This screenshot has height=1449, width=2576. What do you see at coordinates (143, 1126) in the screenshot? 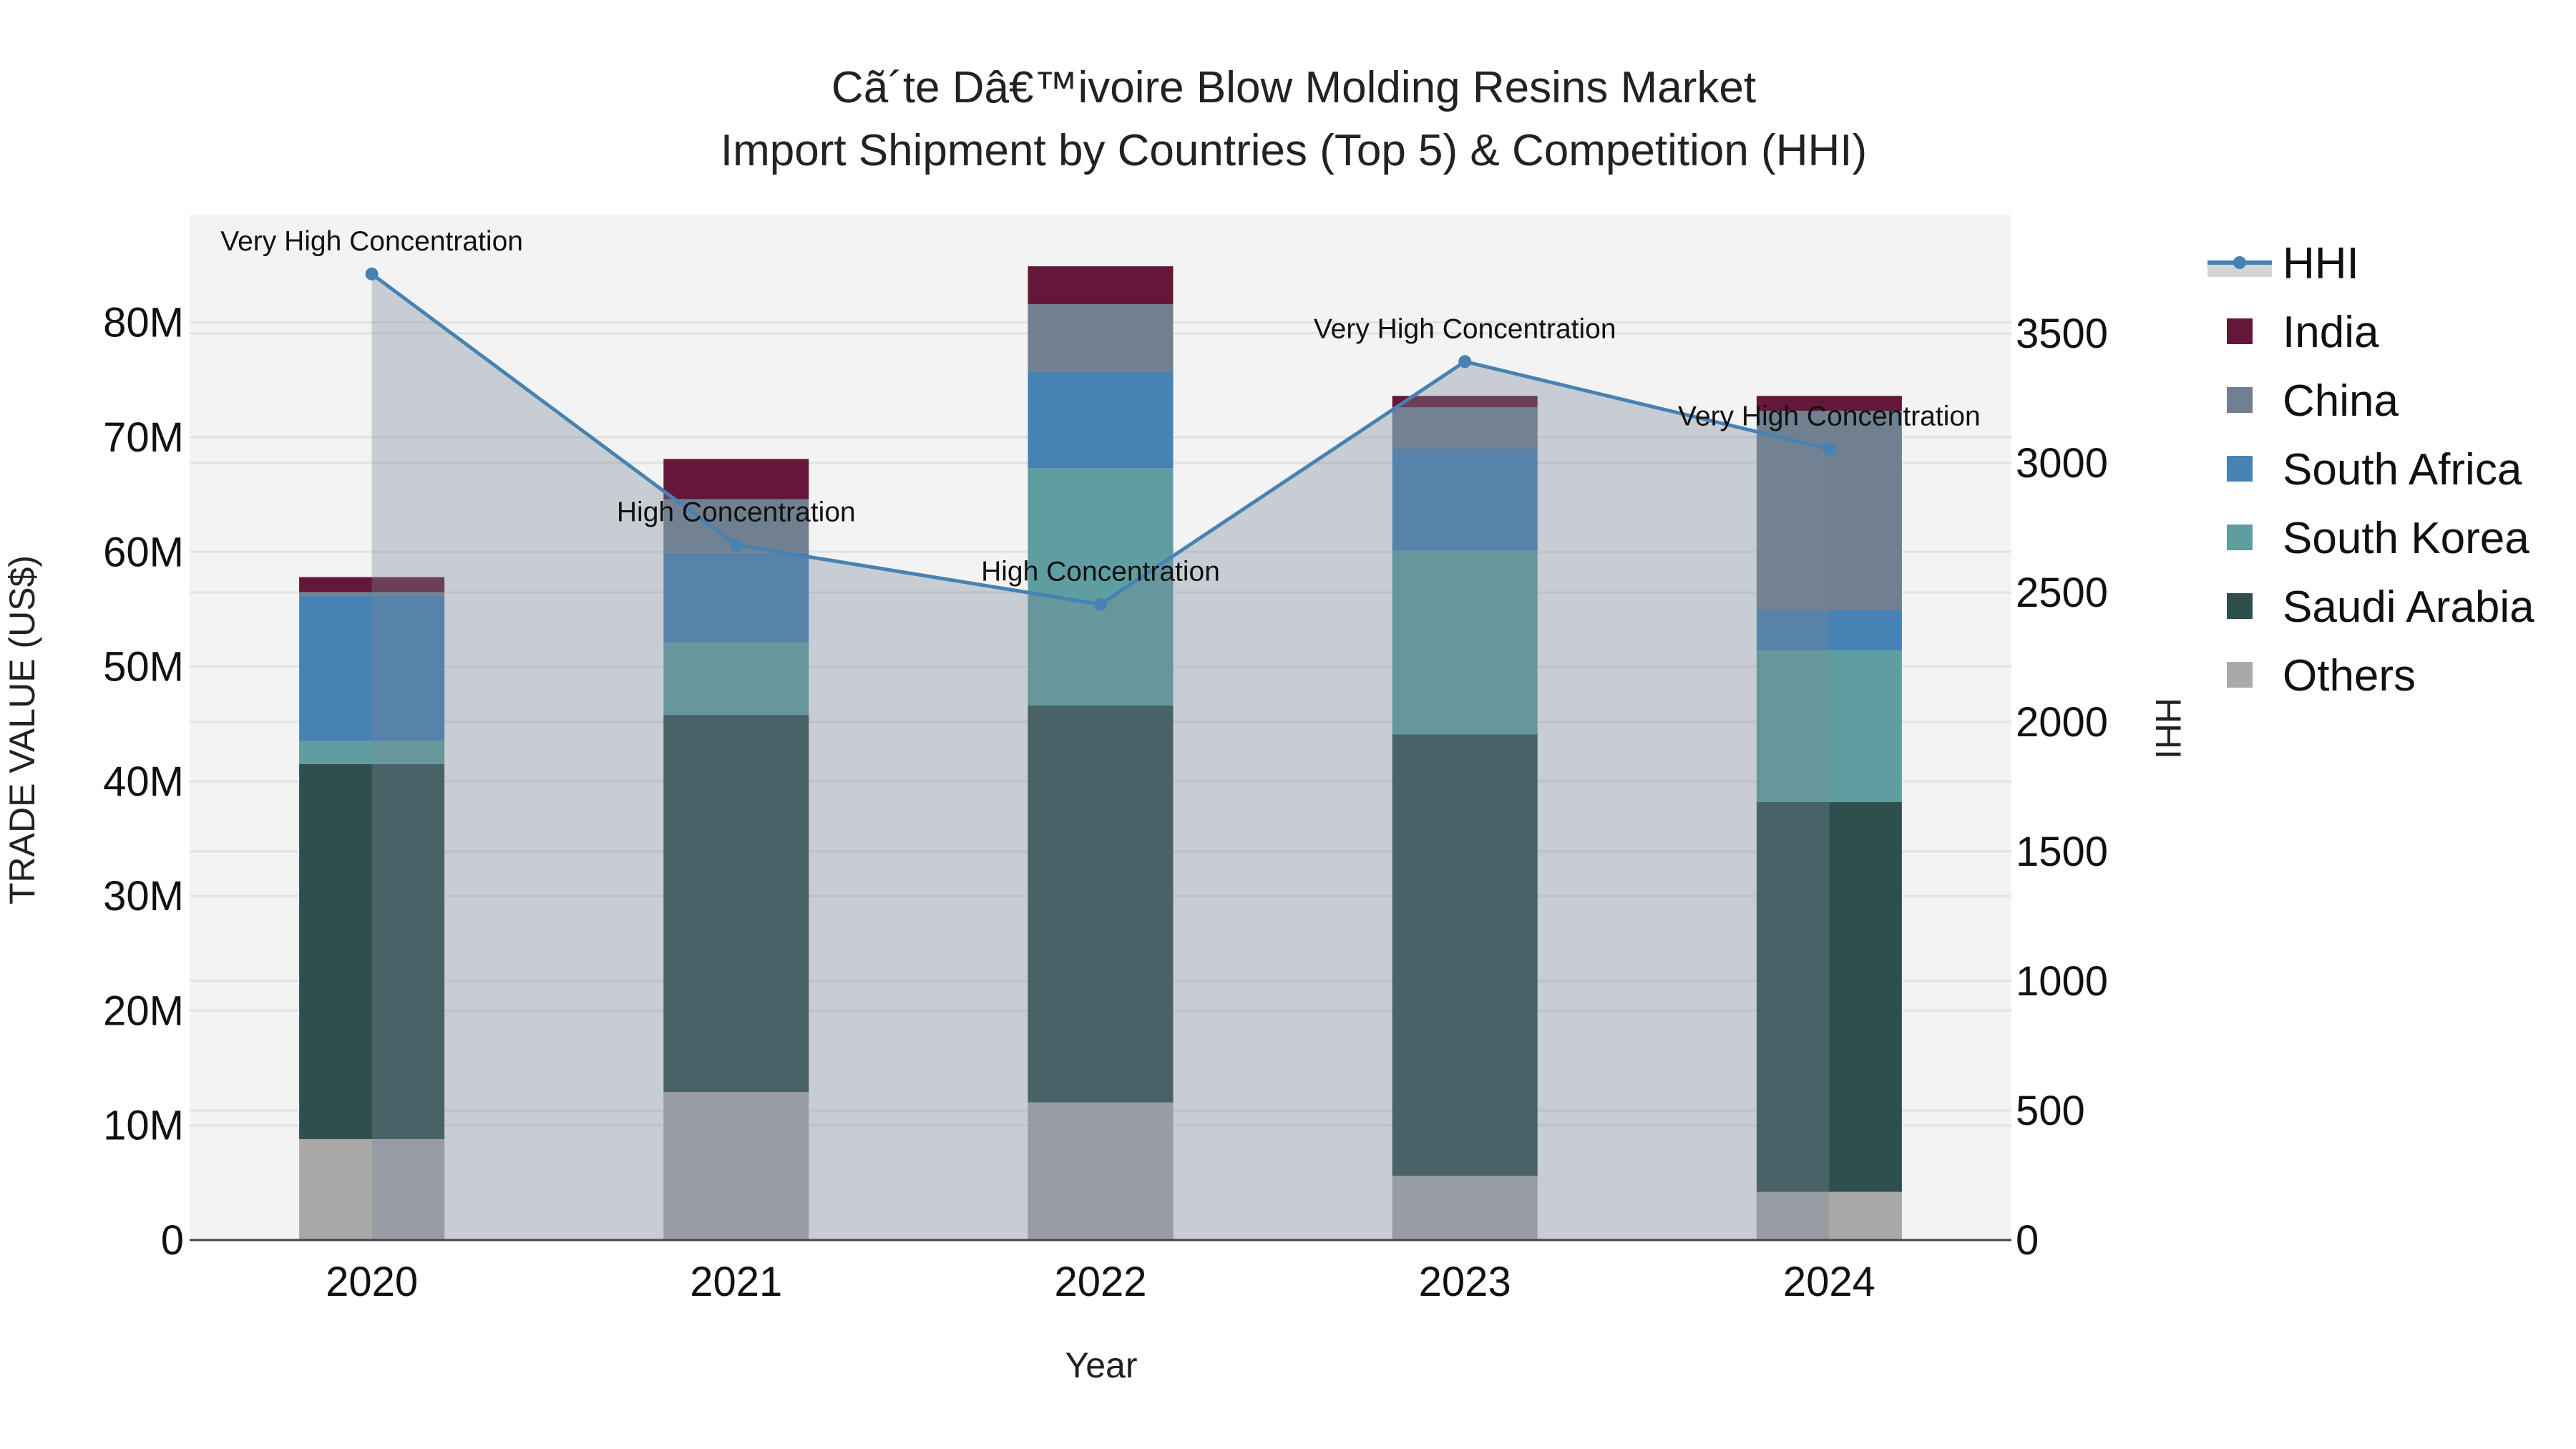
I see `y-tick-label: 10M` at bounding box center [143, 1126].